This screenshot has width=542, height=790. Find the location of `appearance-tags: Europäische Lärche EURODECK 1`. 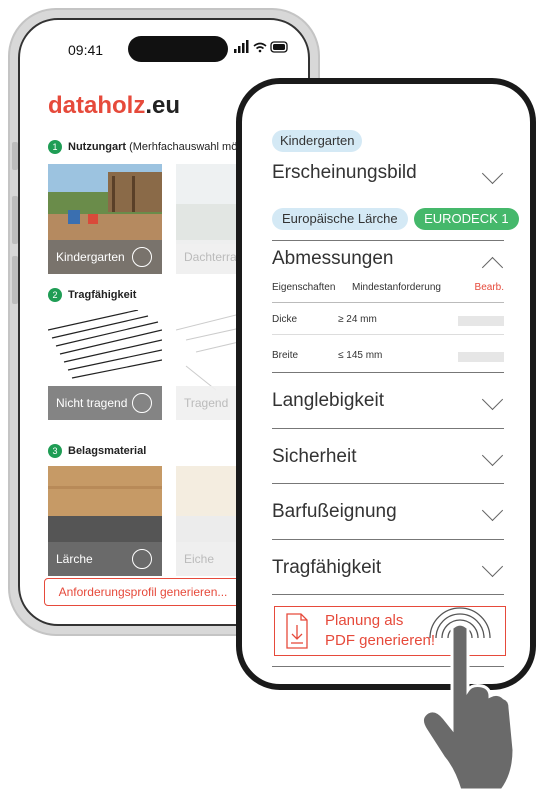

appearance-tags: Europäische Lärche EURODECK 1 is located at coordinates (395, 219).